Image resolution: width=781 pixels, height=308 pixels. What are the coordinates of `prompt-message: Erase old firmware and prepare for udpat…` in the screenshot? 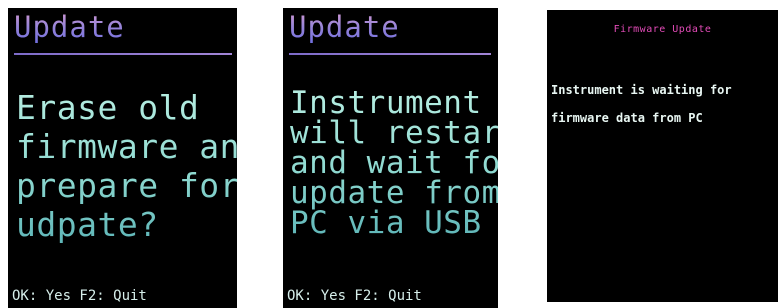 It's located at (126, 166).